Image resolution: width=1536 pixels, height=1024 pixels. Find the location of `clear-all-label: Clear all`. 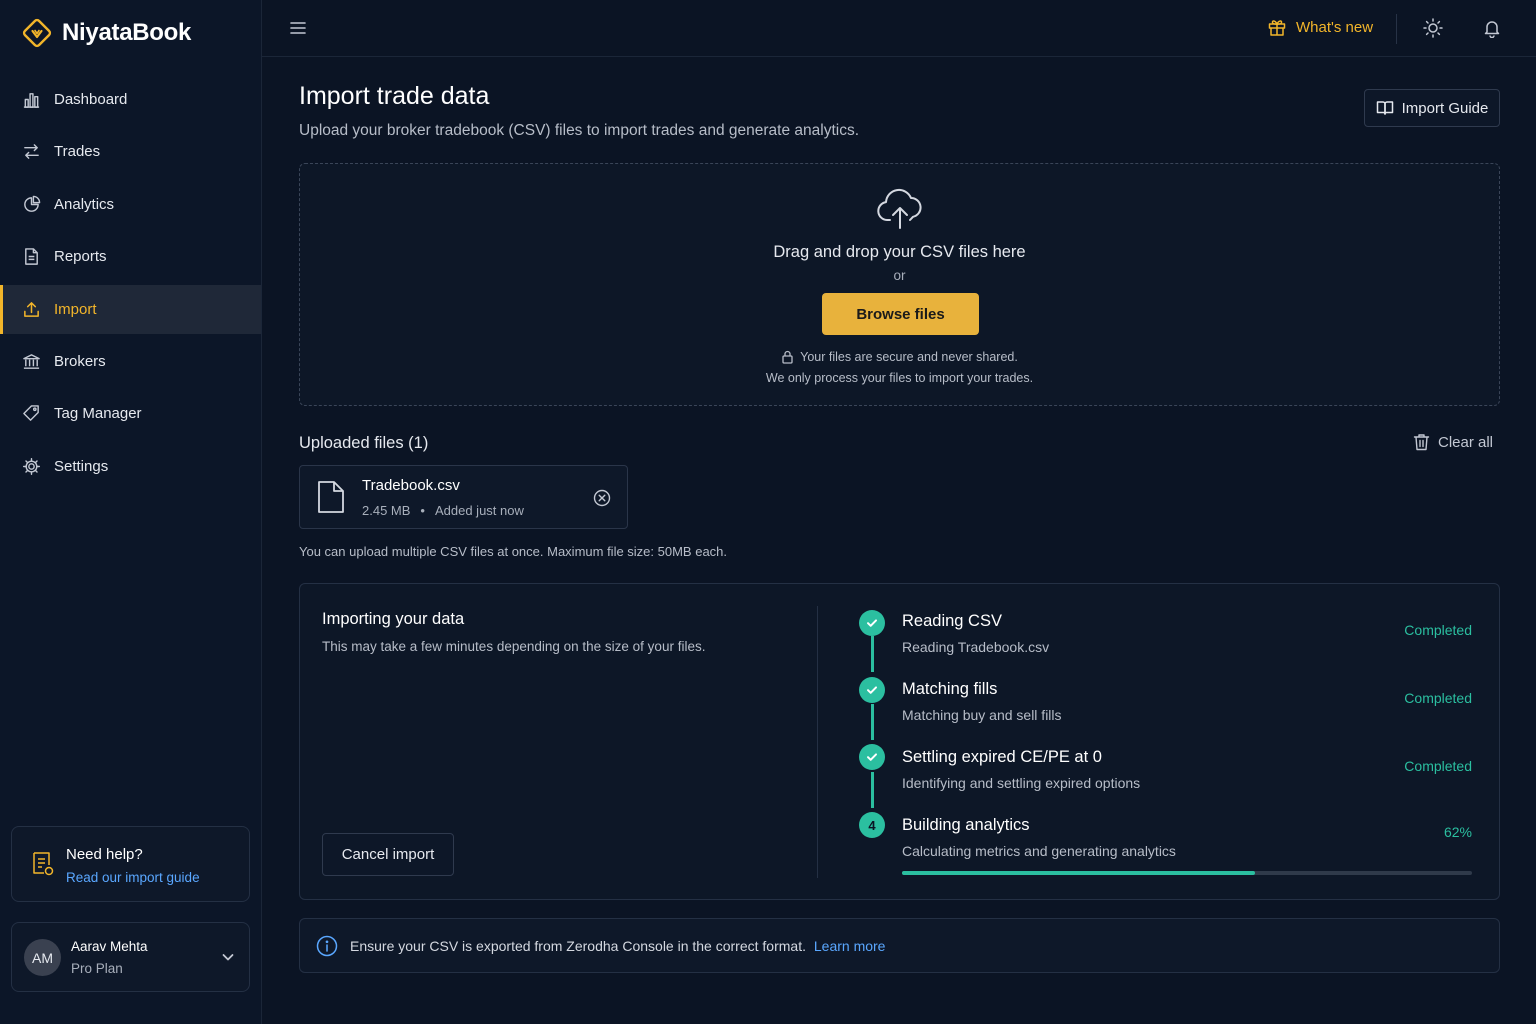

clear-all-label: Clear all is located at coordinates (1466, 442).